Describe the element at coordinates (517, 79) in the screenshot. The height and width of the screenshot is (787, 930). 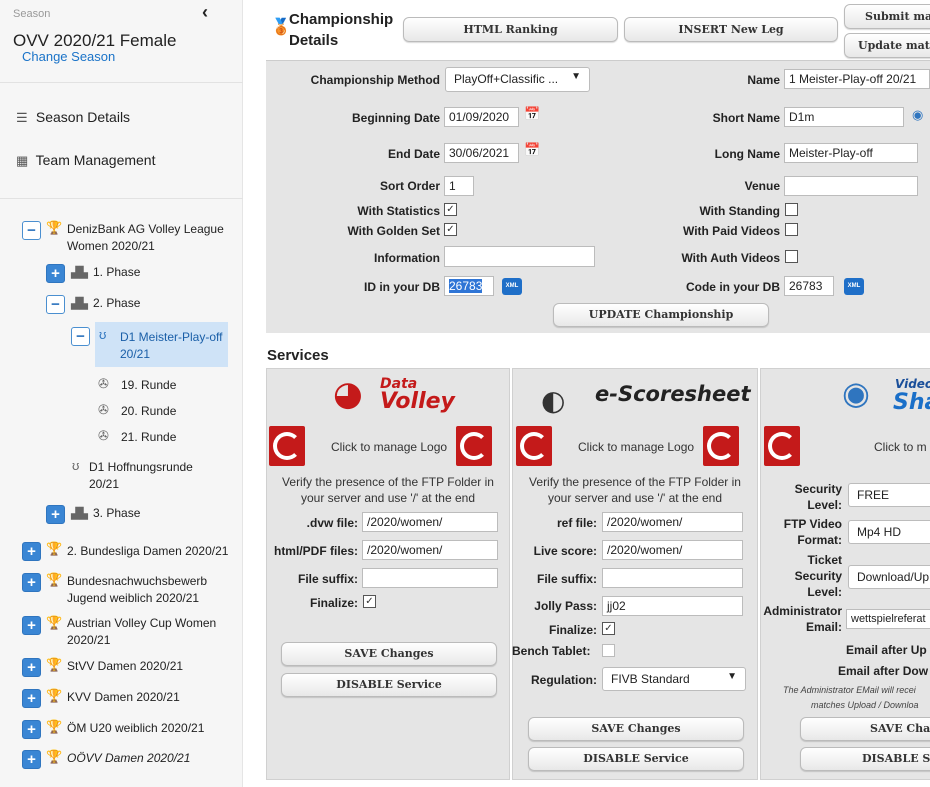
I see `method-select: PlayOff+Classific ... ▼` at that location.